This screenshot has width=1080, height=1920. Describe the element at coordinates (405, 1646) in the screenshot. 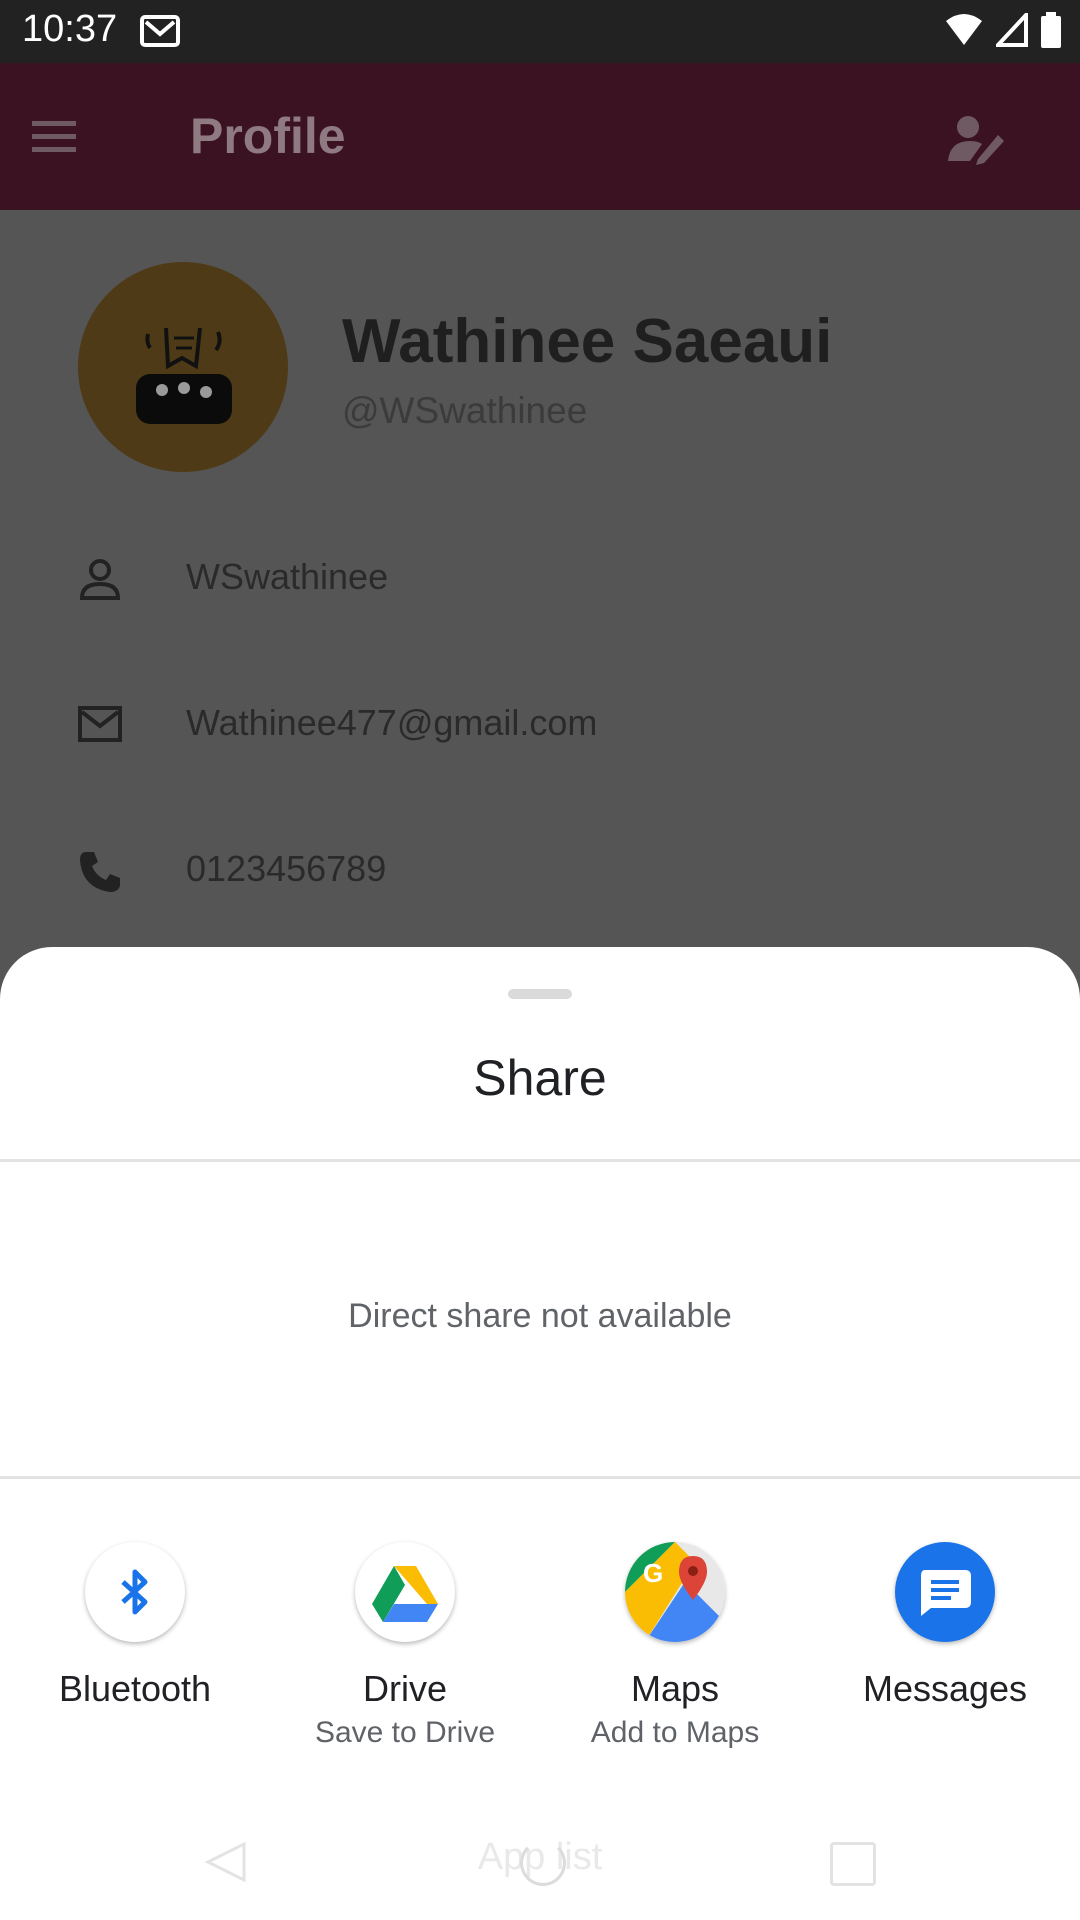

I see `share-target-drive: Drive Save to Drive` at that location.